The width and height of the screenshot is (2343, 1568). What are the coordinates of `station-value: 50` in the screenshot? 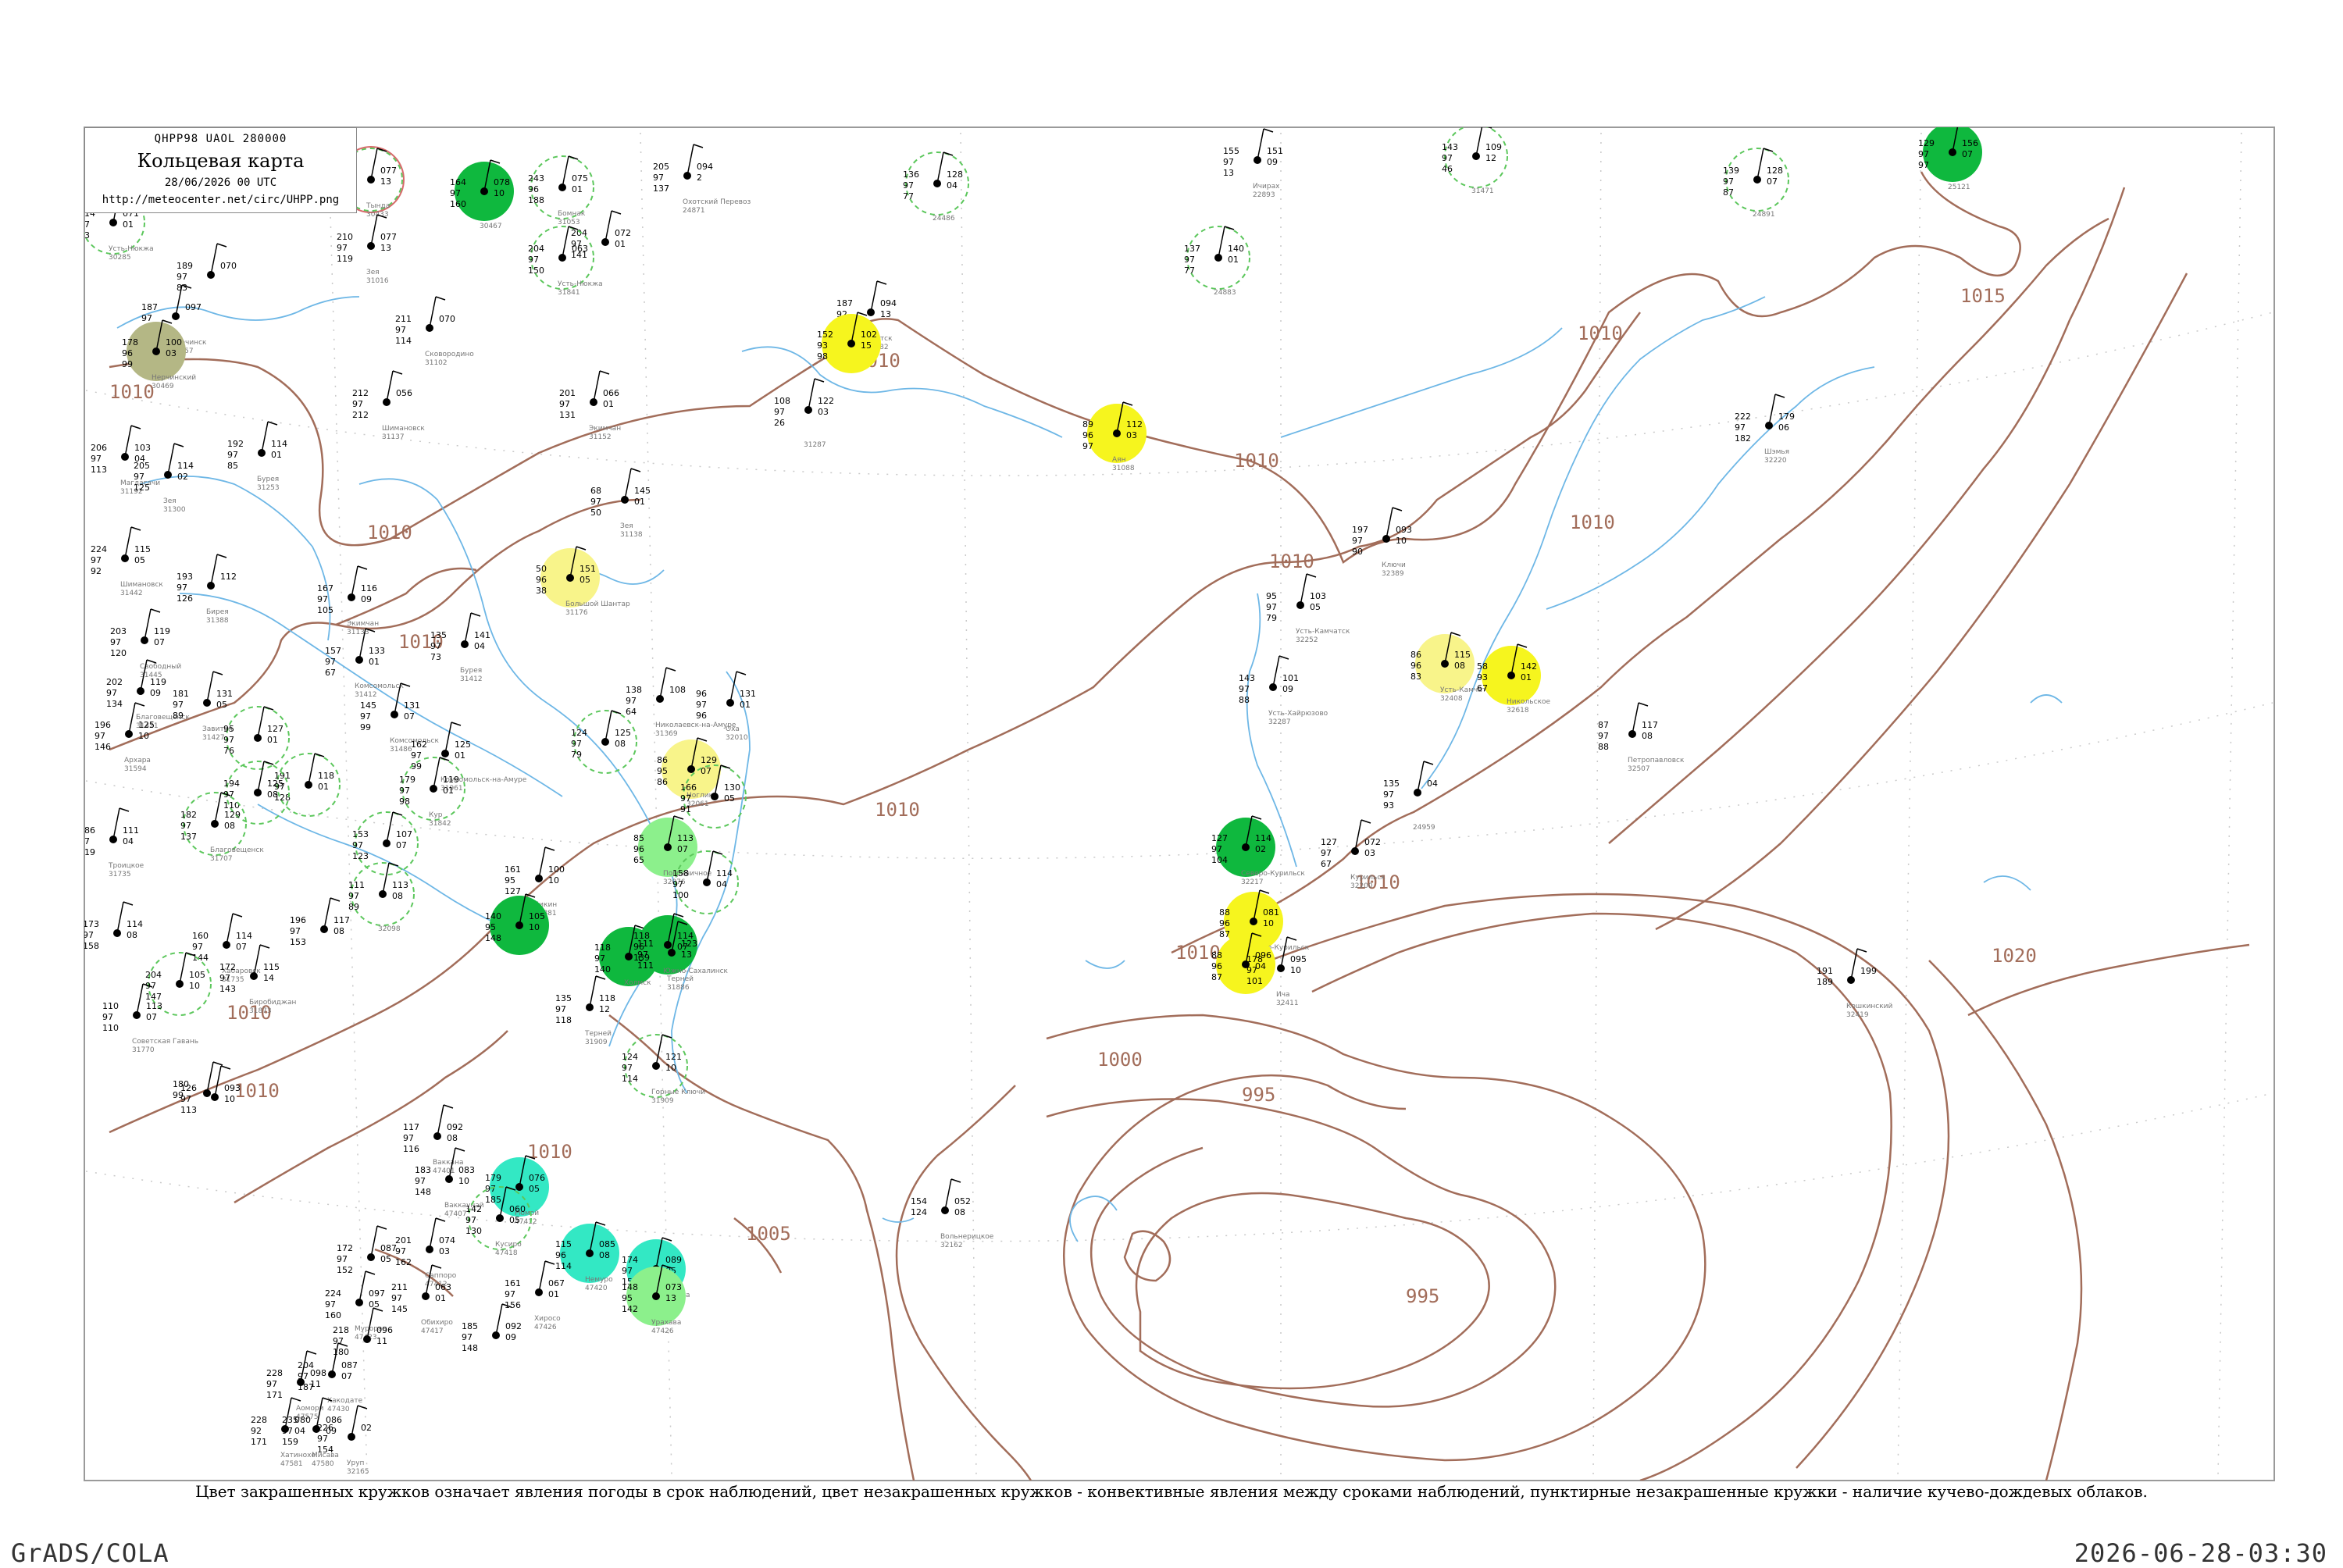 It's located at (595, 513).